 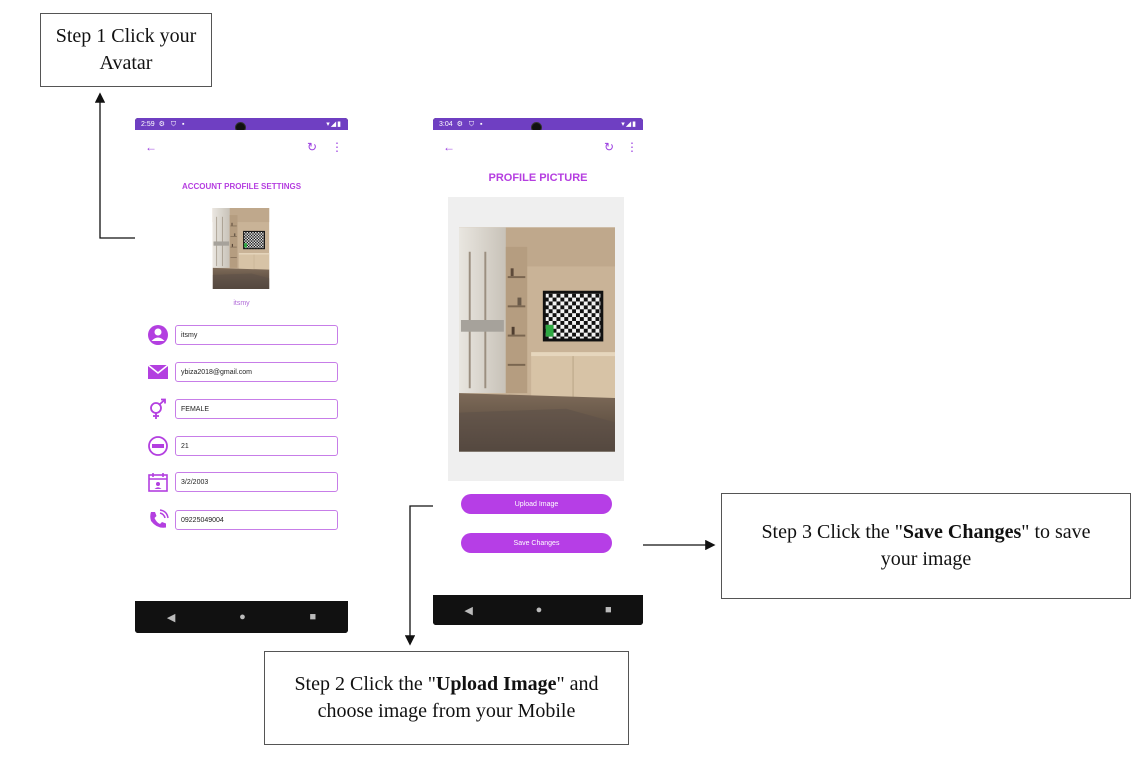 What do you see at coordinates (148, 124) in the screenshot?
I see `status-time: 2:59` at bounding box center [148, 124].